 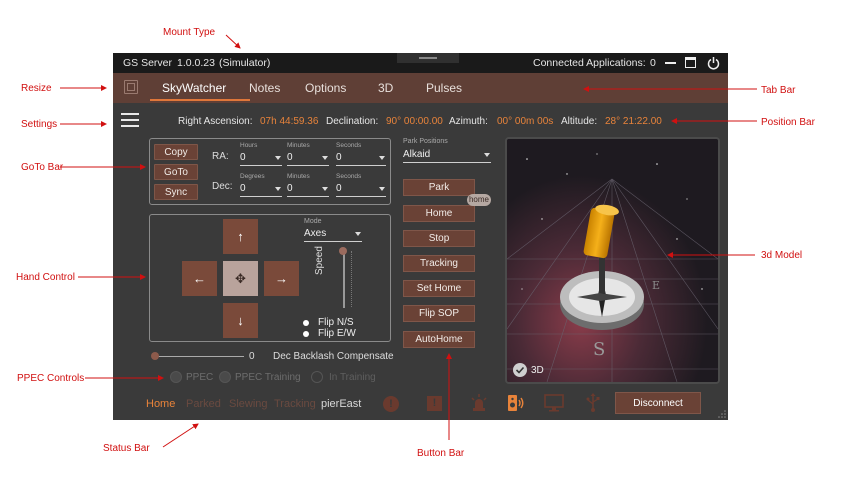 I want to click on maximize-icon, so click(x=690, y=62).